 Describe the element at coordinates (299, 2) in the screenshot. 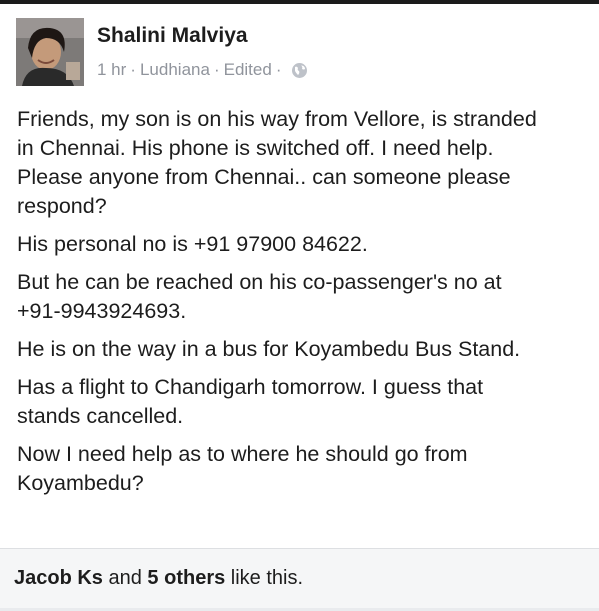

I see `top-border` at that location.